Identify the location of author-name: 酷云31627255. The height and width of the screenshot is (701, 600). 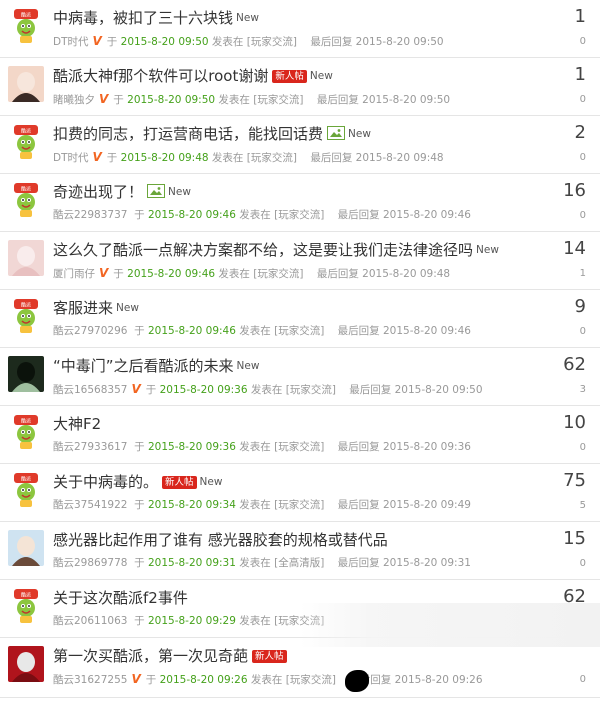
(90, 680).